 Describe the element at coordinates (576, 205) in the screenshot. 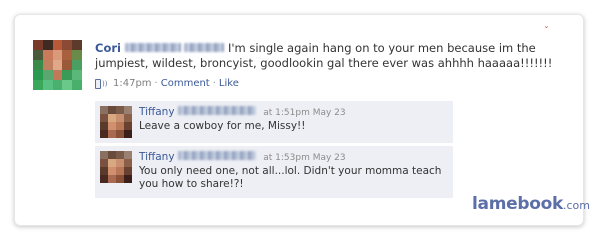

I see `watermark-suffix: .com` at that location.